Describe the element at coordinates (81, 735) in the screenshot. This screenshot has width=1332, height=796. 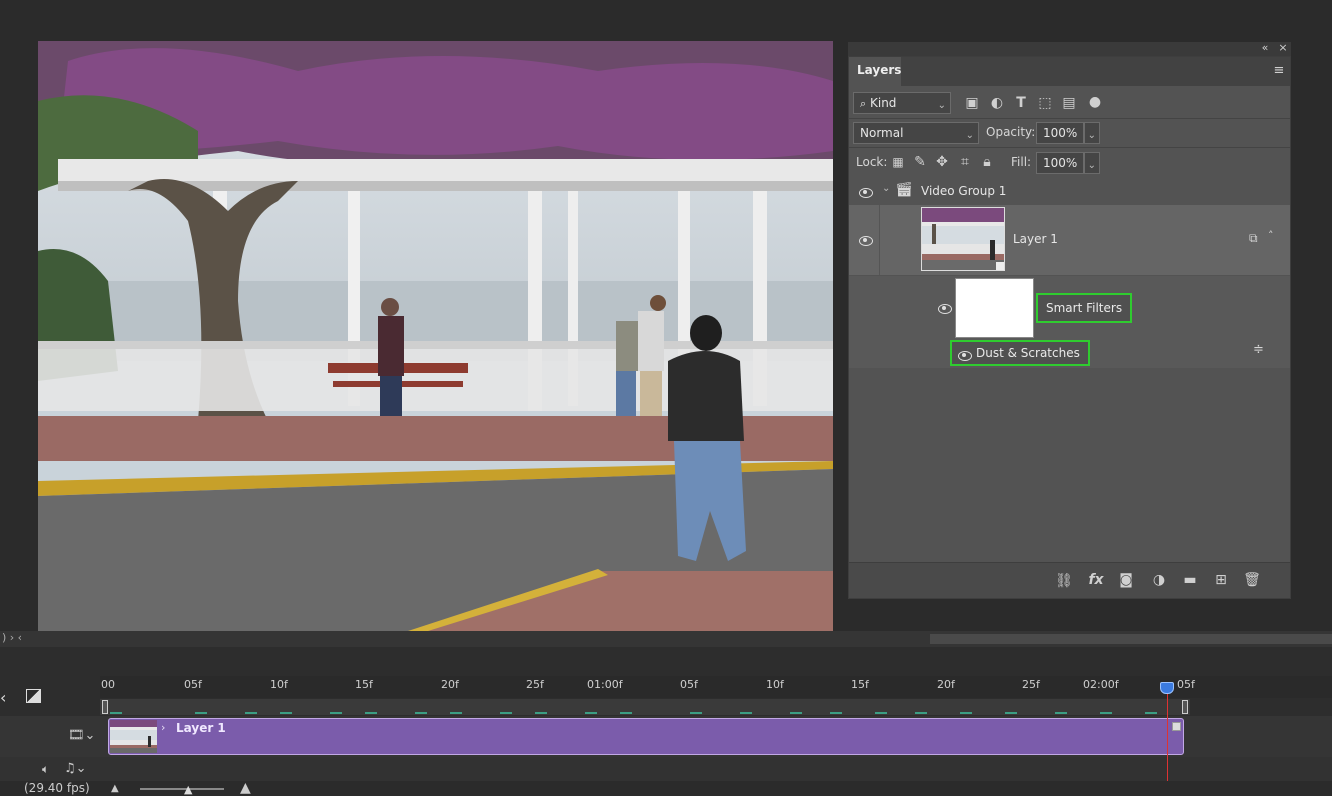
I see `film-strip-icon: 🎞︎⌄` at that location.